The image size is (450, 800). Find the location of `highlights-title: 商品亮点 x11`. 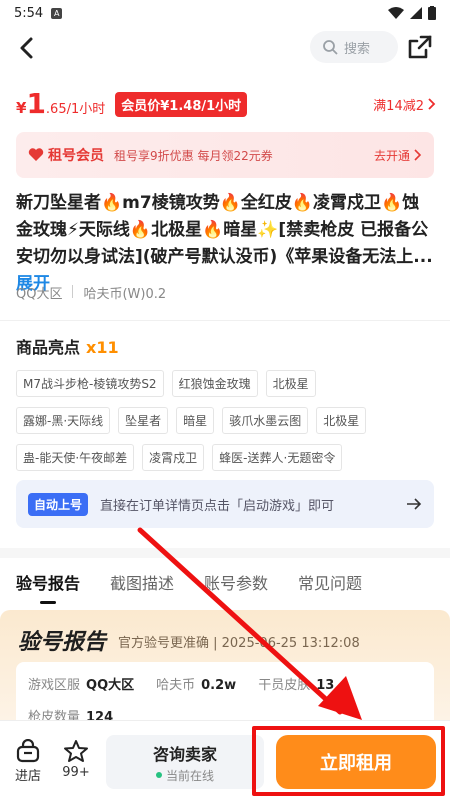

highlights-title: 商品亮点 x11 is located at coordinates (67, 346).